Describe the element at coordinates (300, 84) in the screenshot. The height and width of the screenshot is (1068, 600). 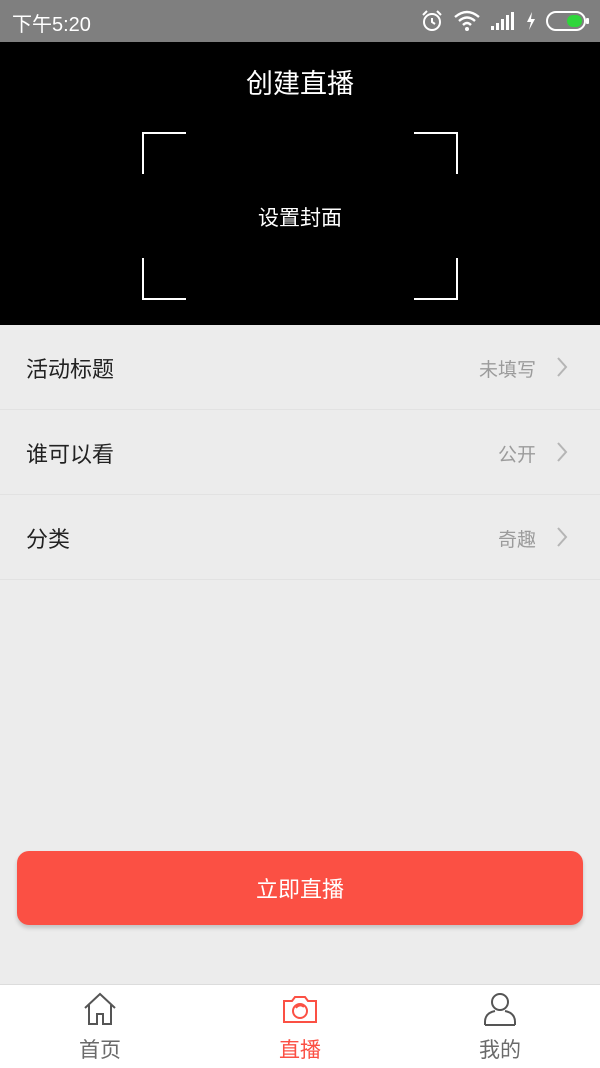
I see `page-title: 创建直播` at that location.